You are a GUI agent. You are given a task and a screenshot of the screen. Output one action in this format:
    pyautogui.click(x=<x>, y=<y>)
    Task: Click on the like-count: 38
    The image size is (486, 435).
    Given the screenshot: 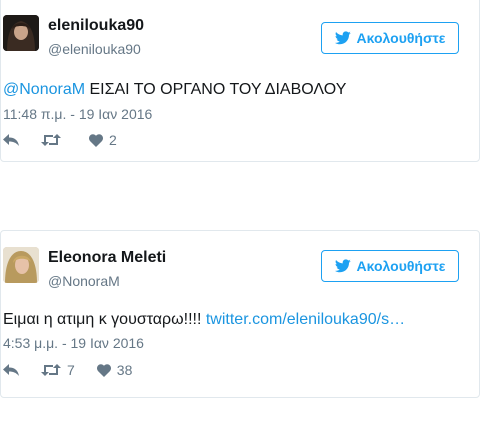 What is the action you would take?
    pyautogui.click(x=124, y=370)
    